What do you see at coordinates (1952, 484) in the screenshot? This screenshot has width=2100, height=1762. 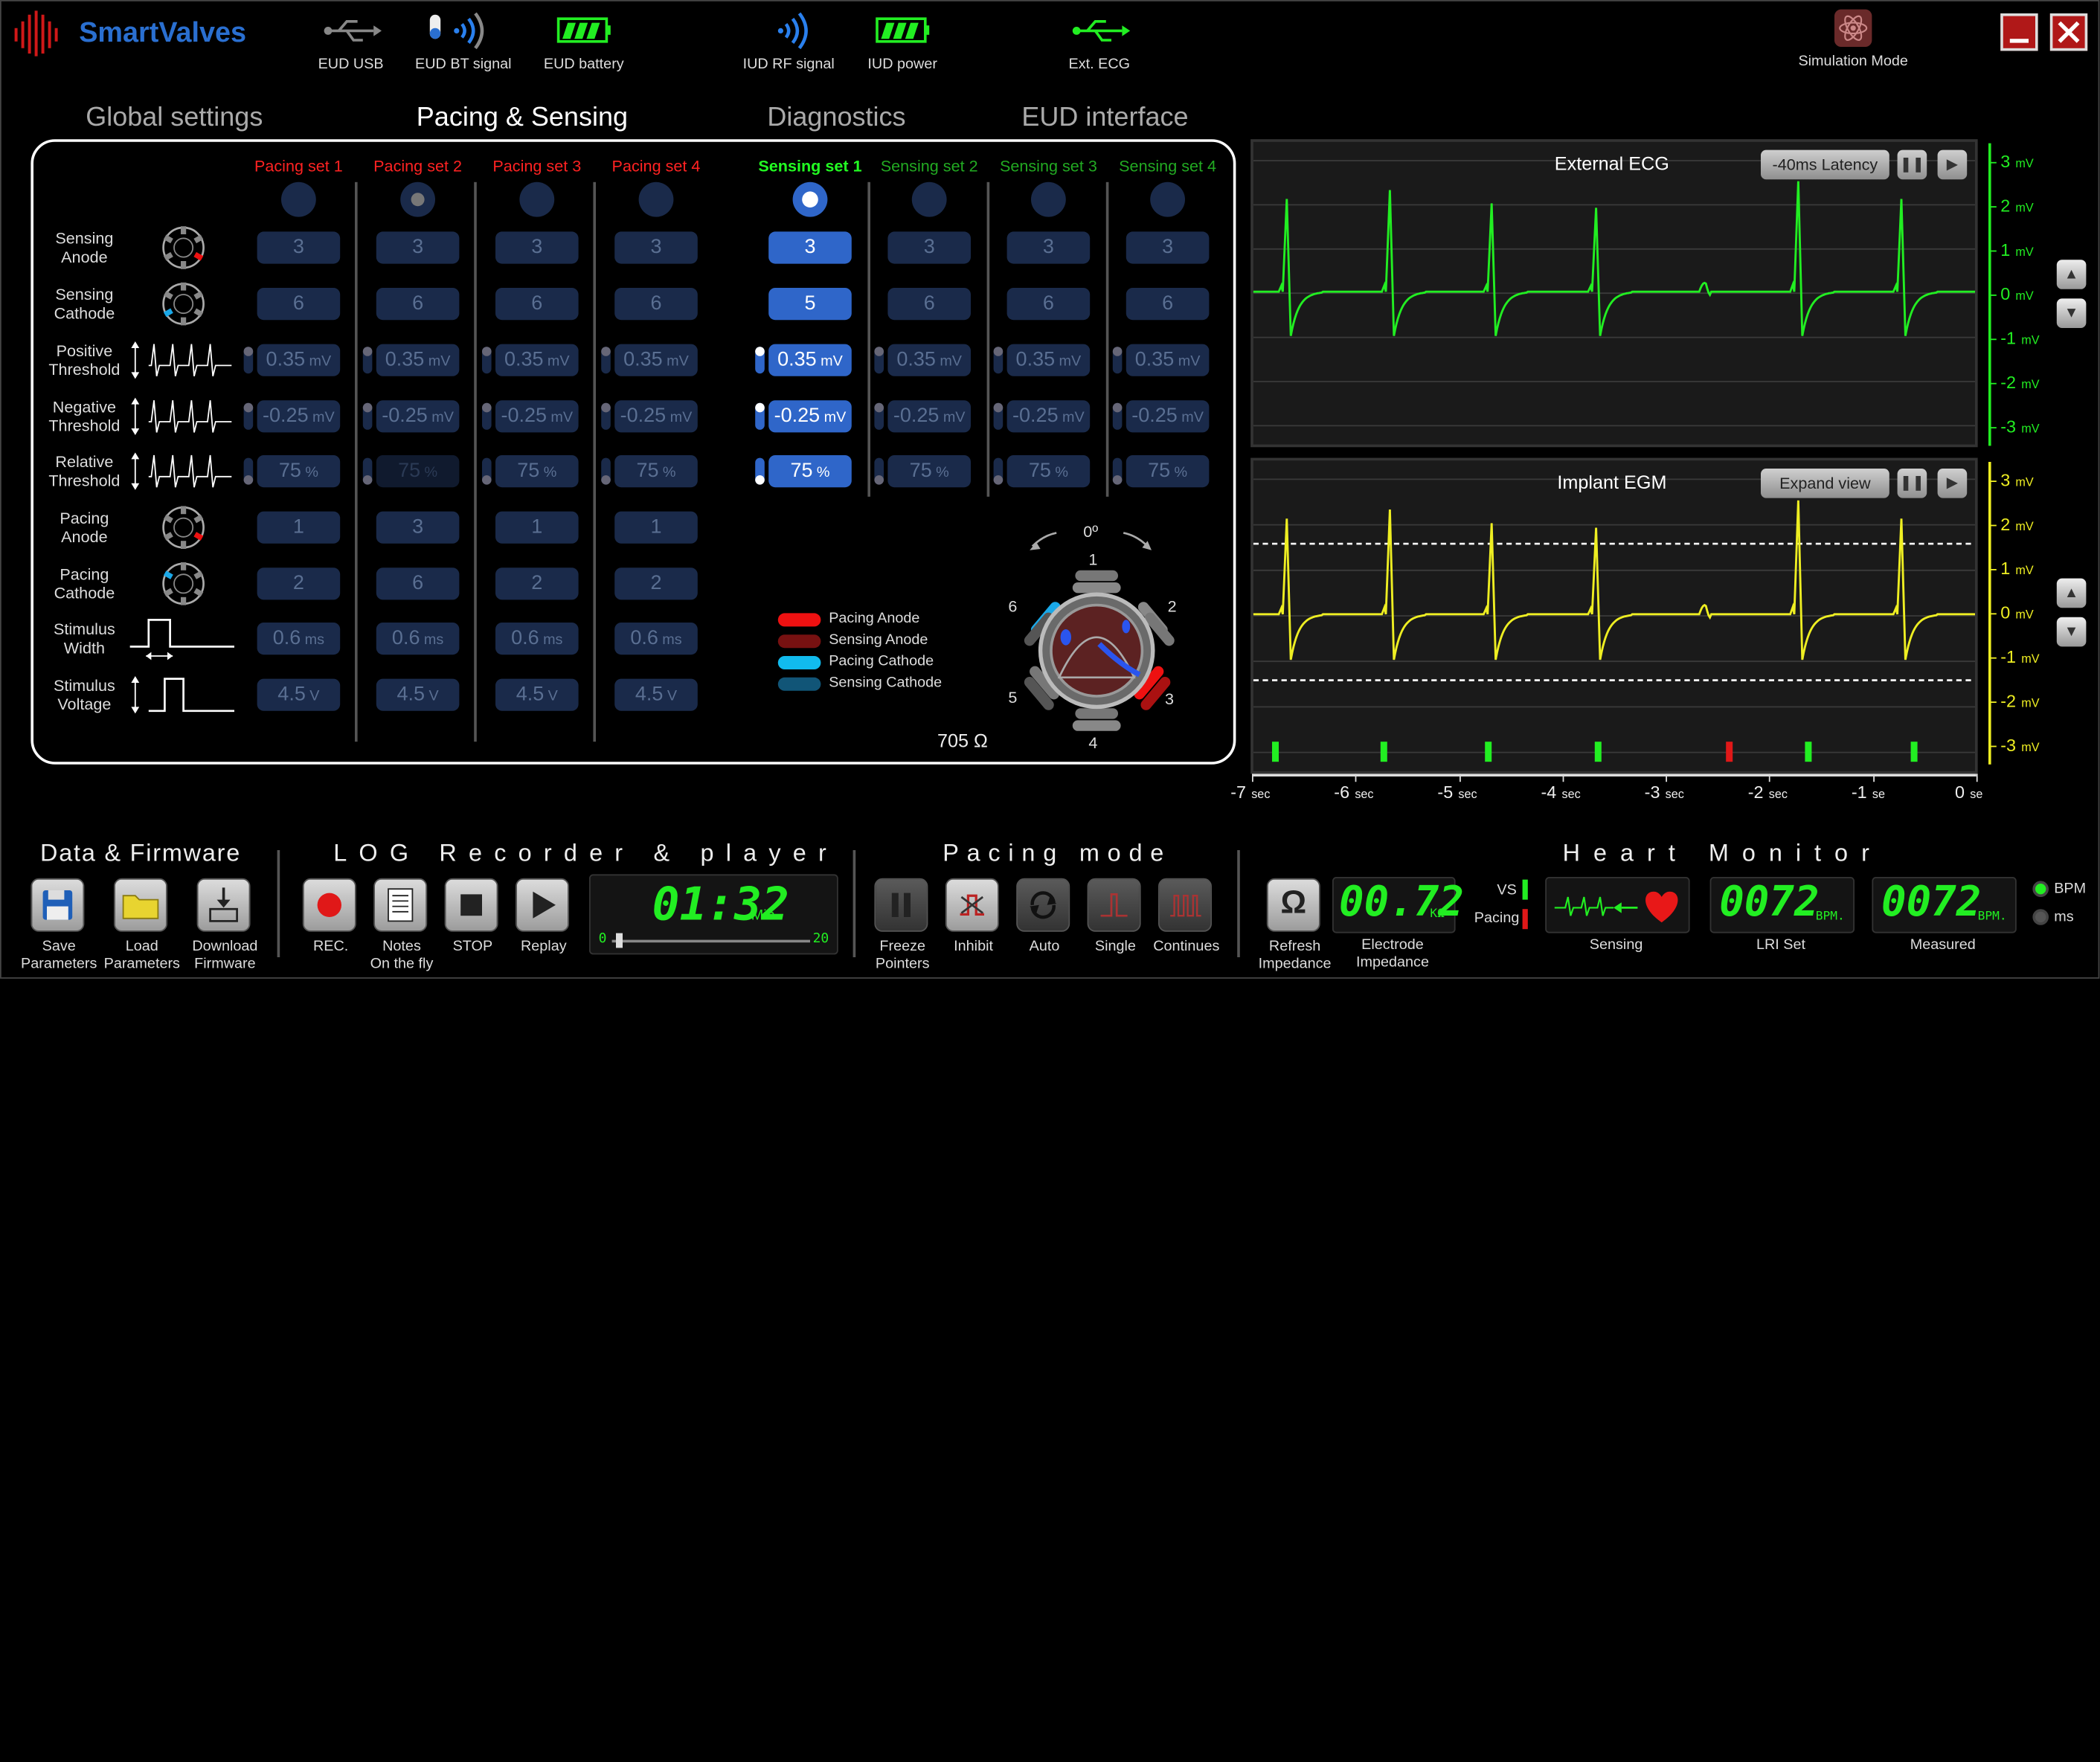 I see `egm-play-button: ▶` at bounding box center [1952, 484].